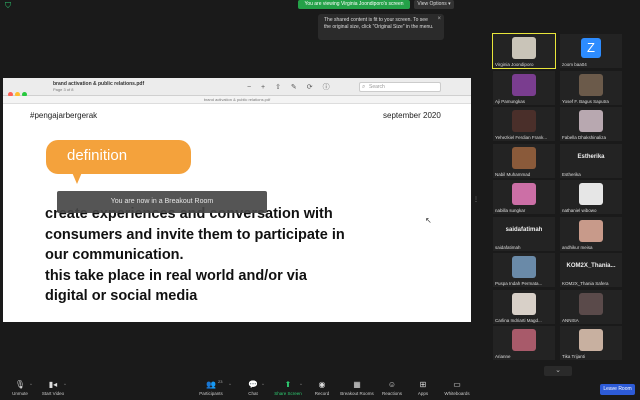 Image resolution: width=640 pixels, height=400 pixels. I want to click on participants-button: 👥 Participants, so click(211, 388).